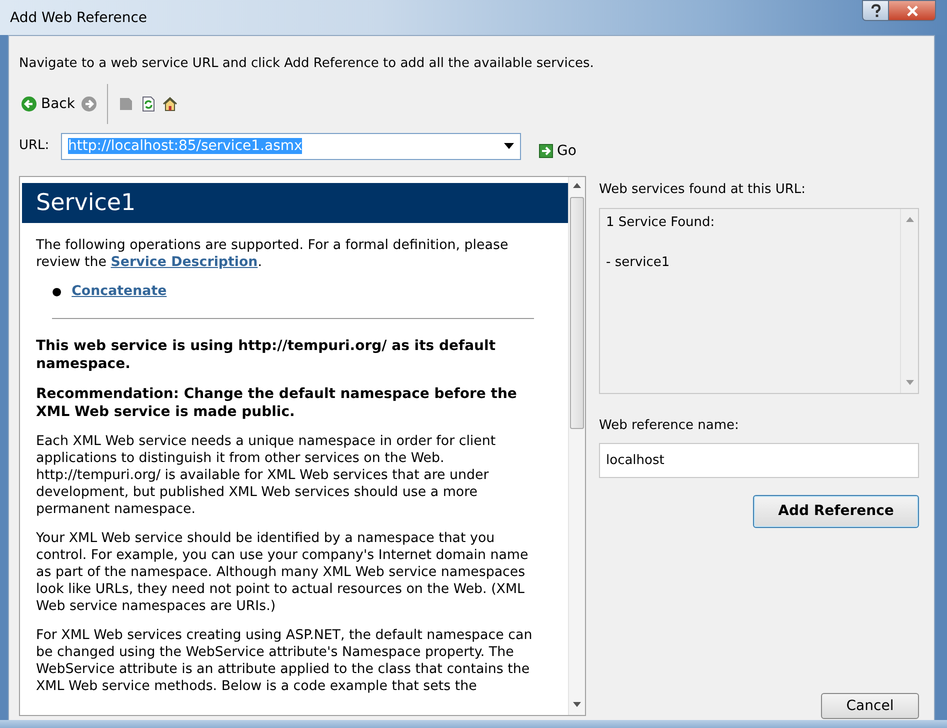 This screenshot has width=947, height=728. Describe the element at coordinates (266, 355) in the screenshot. I see `namespace-notice: This web service is using http://tempuri.org/ as its default namespace.` at that location.